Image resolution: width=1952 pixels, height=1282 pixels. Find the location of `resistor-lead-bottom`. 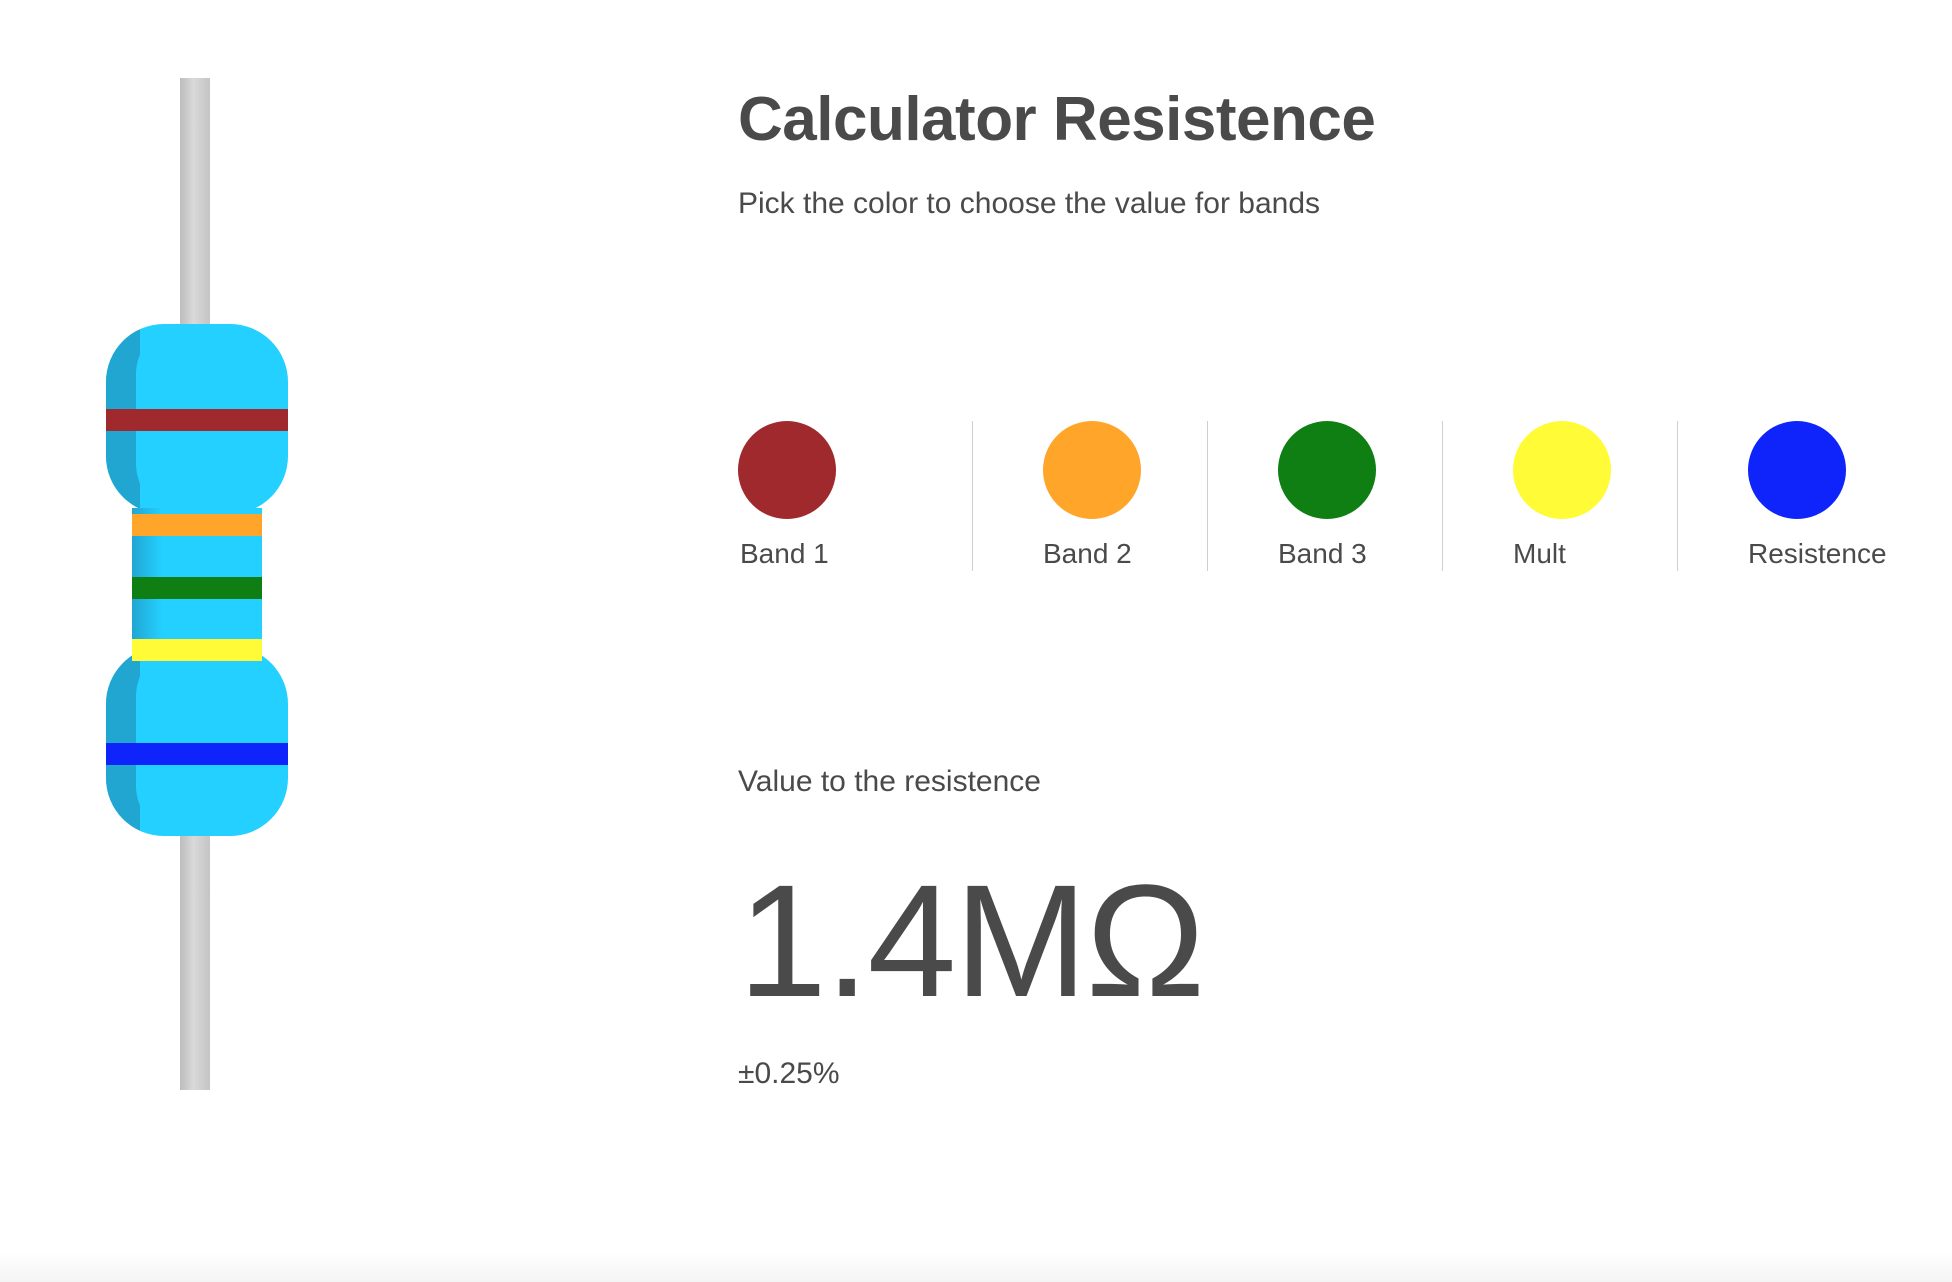

resistor-lead-bottom is located at coordinates (195, 960).